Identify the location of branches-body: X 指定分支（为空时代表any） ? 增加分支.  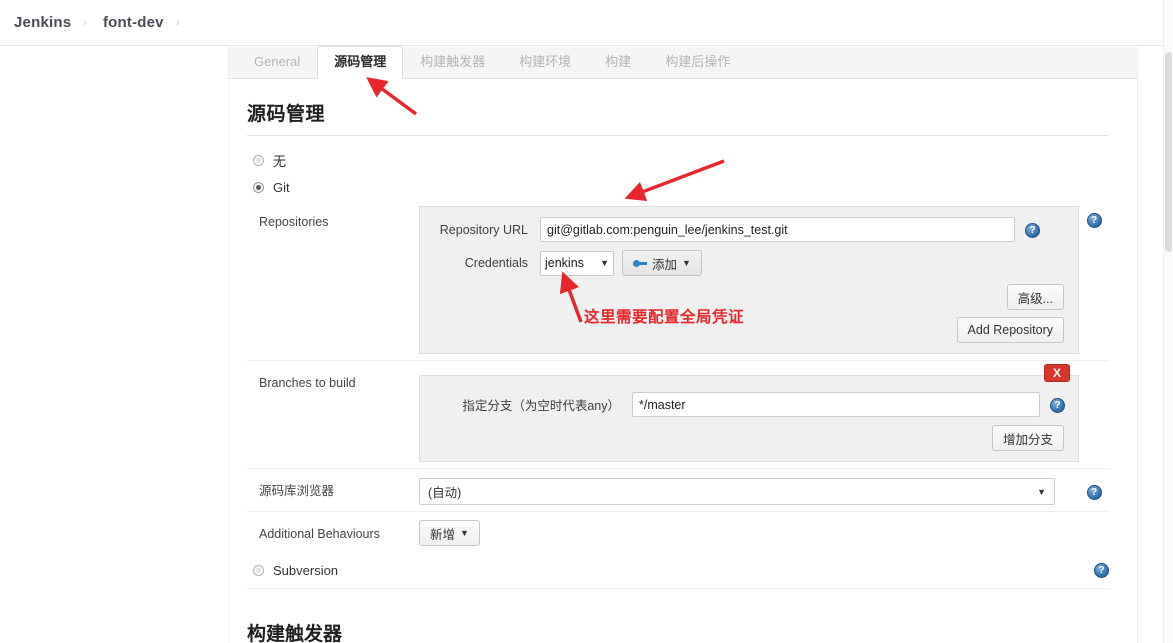
(749, 414).